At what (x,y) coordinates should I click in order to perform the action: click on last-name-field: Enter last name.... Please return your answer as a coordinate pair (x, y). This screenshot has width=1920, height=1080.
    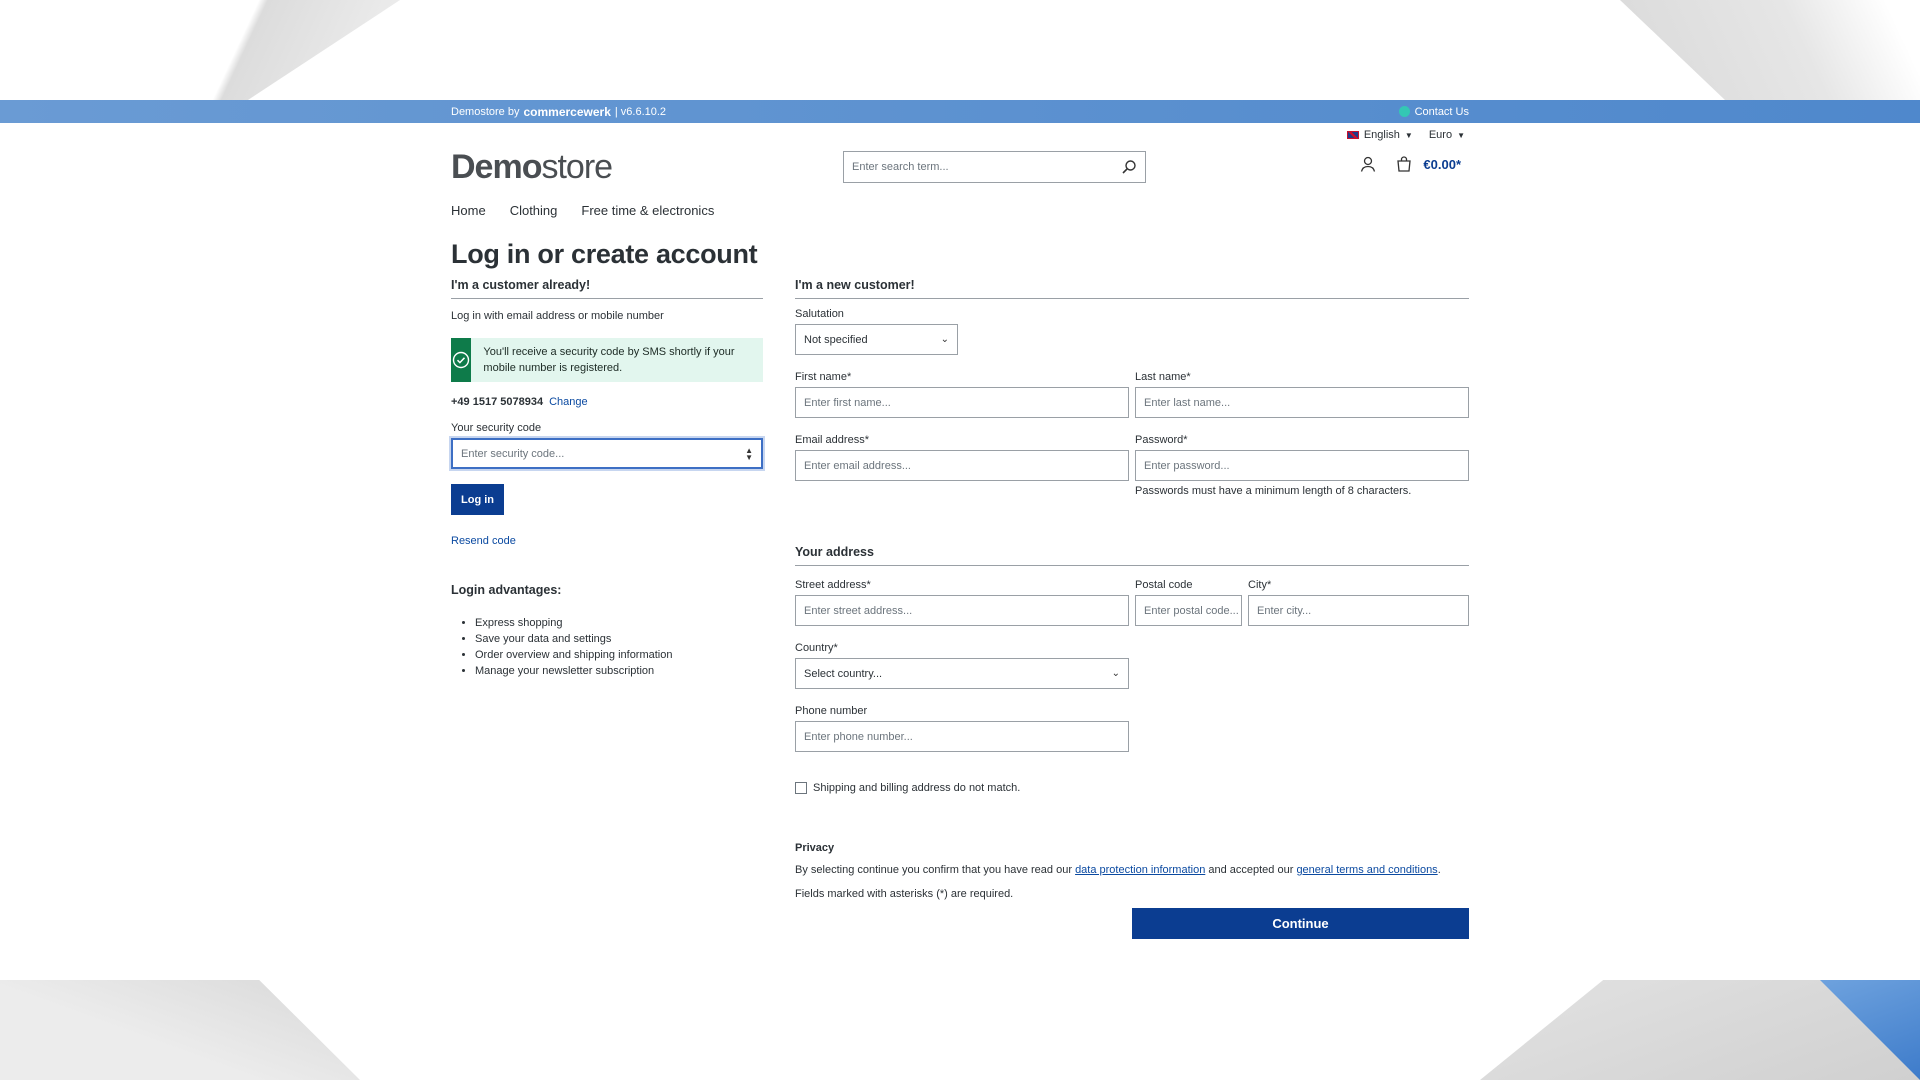
    Looking at the image, I should click on (1302, 402).